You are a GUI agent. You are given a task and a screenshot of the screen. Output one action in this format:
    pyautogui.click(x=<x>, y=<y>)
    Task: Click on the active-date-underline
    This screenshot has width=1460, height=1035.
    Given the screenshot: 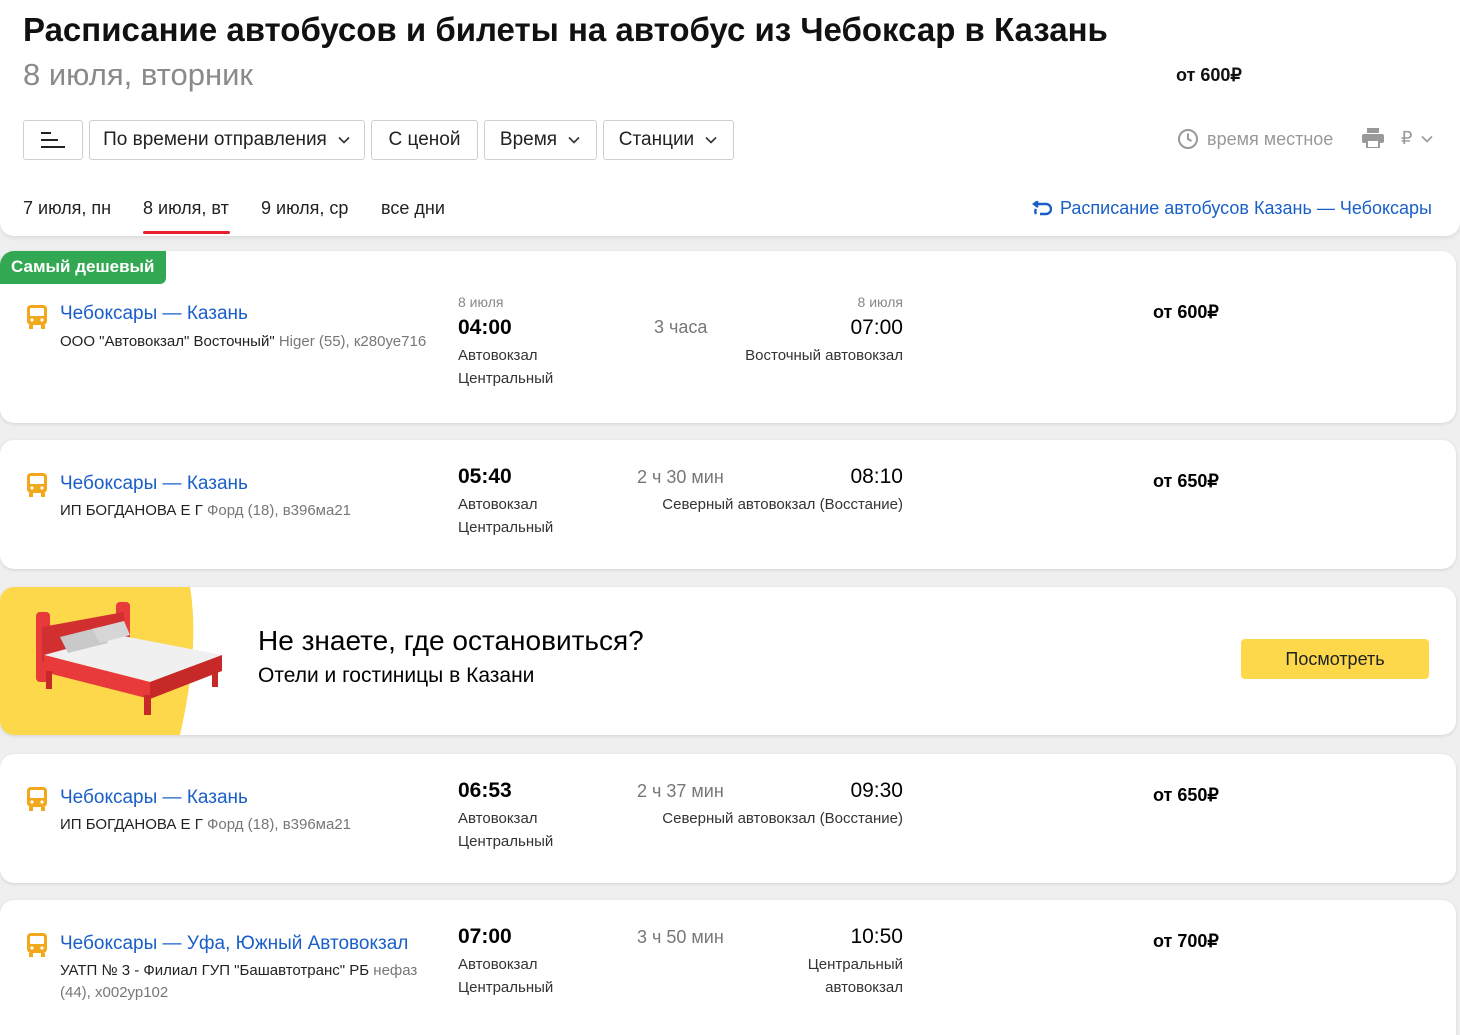 What is the action you would take?
    pyautogui.click(x=186, y=232)
    